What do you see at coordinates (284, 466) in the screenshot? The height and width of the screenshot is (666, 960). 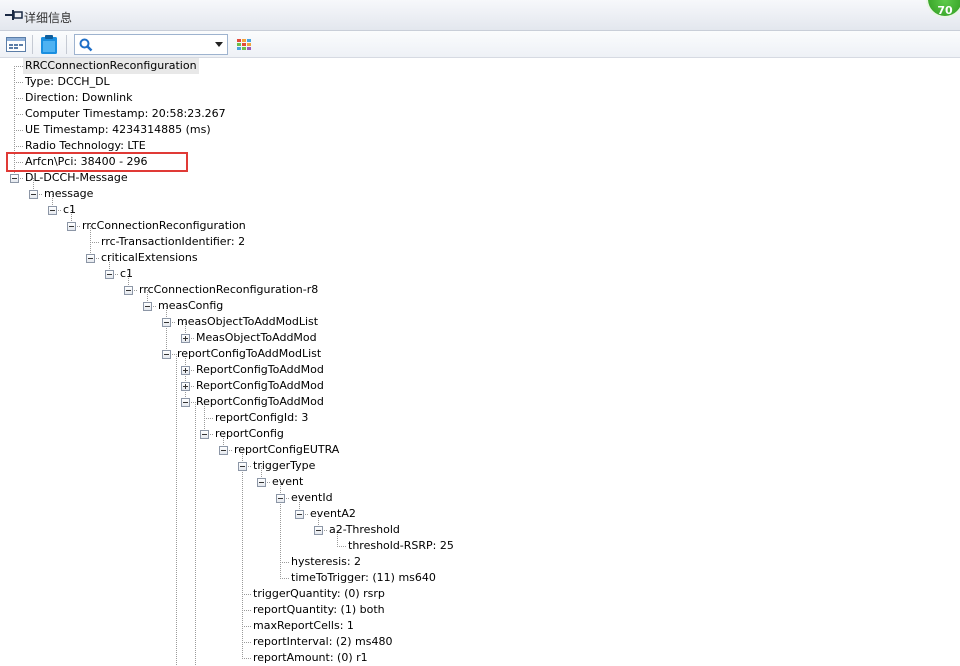 I see `tree-node: triggerType` at bounding box center [284, 466].